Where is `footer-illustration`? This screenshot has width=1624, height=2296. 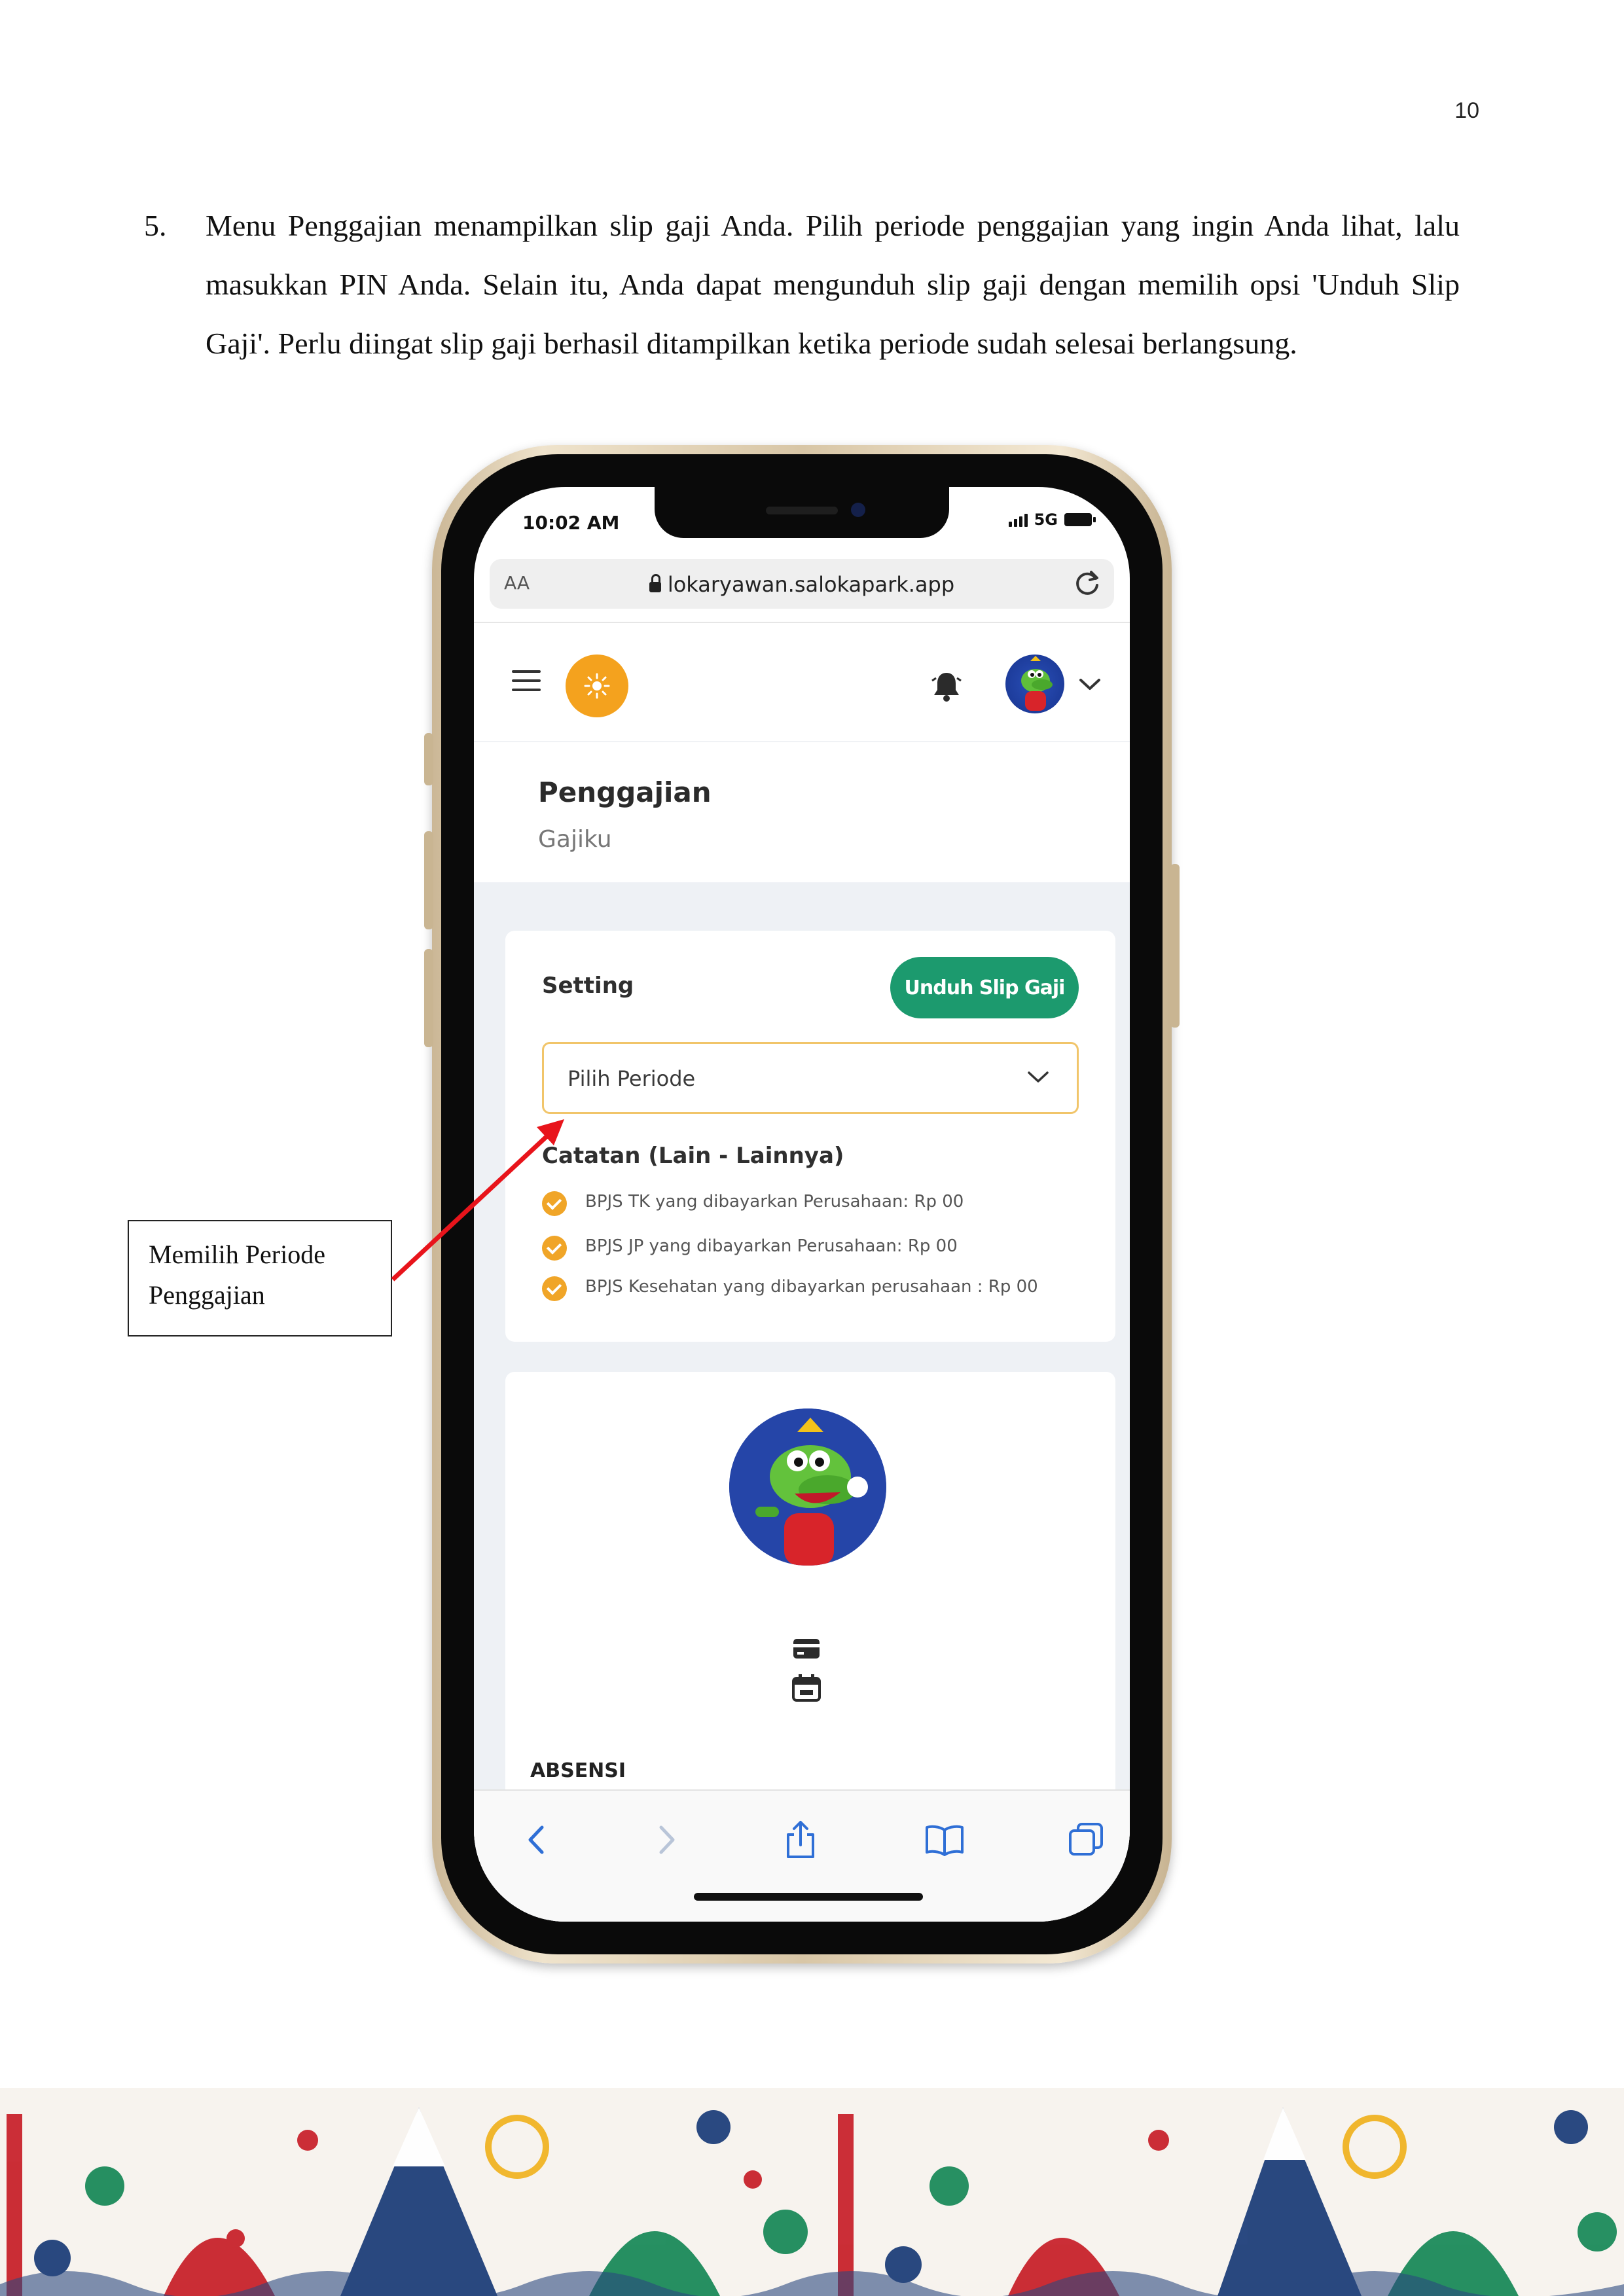 footer-illustration is located at coordinates (812, 2192).